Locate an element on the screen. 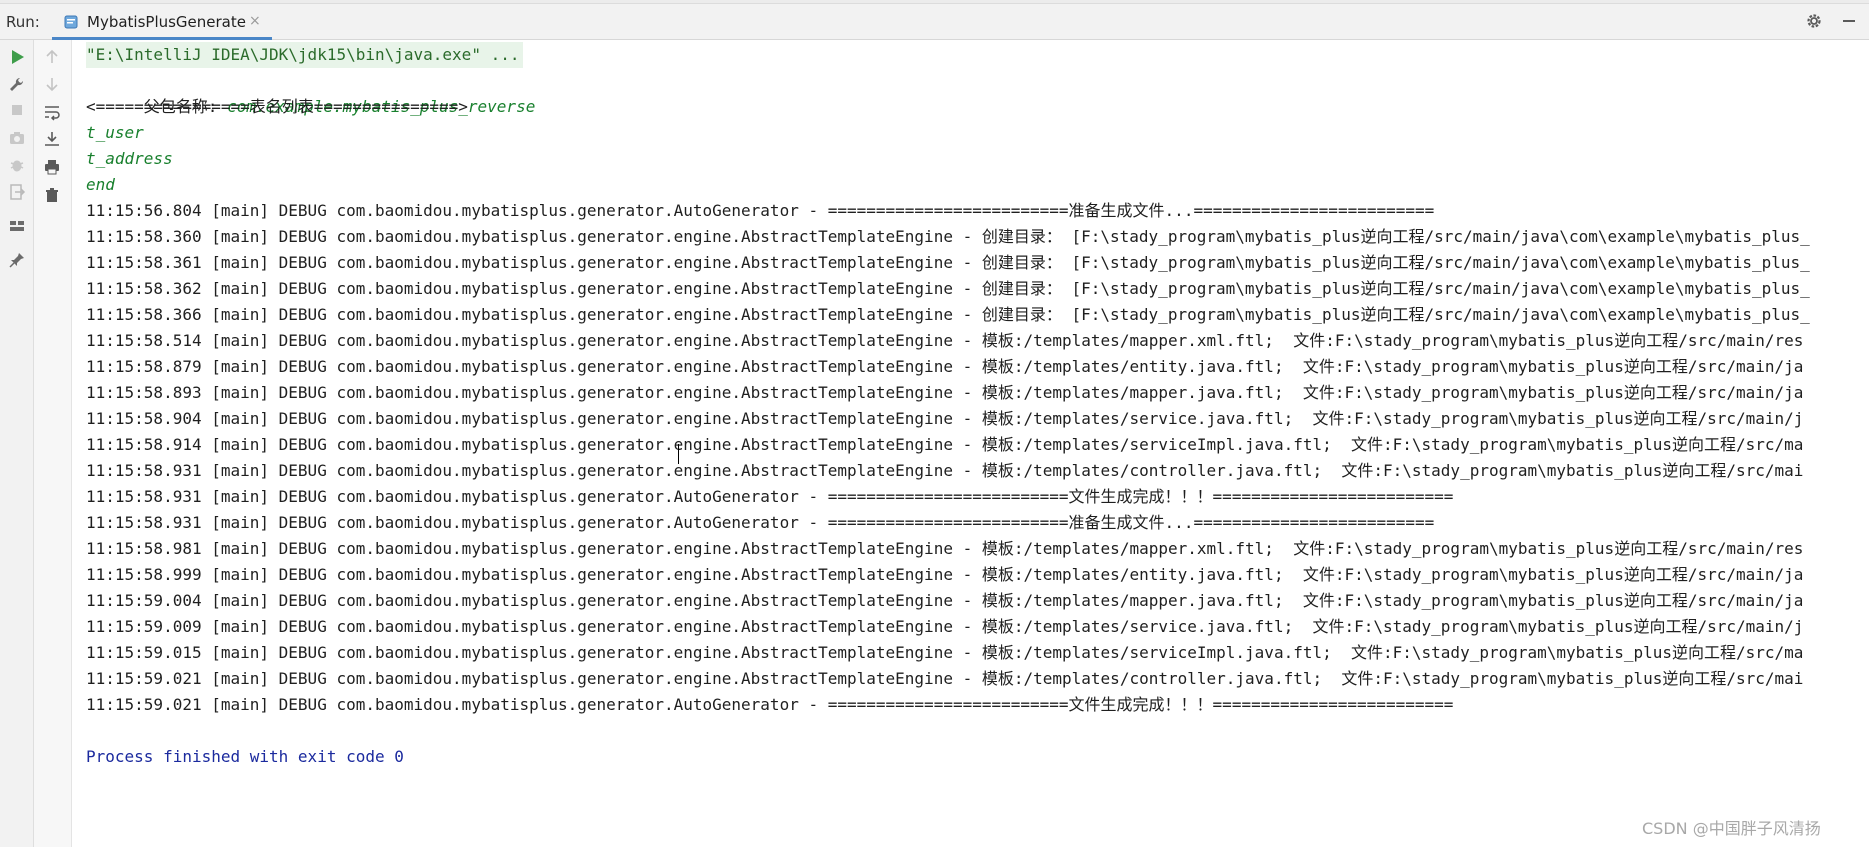 This screenshot has width=1869, height=847. scroll-to-end-icon is located at coordinates (52, 139).